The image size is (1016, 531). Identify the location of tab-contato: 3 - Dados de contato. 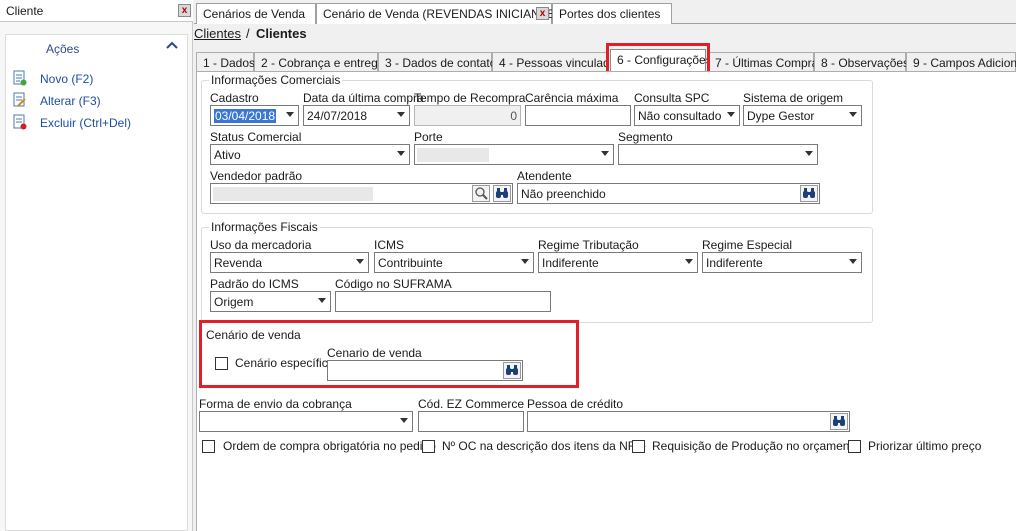
(437, 62).